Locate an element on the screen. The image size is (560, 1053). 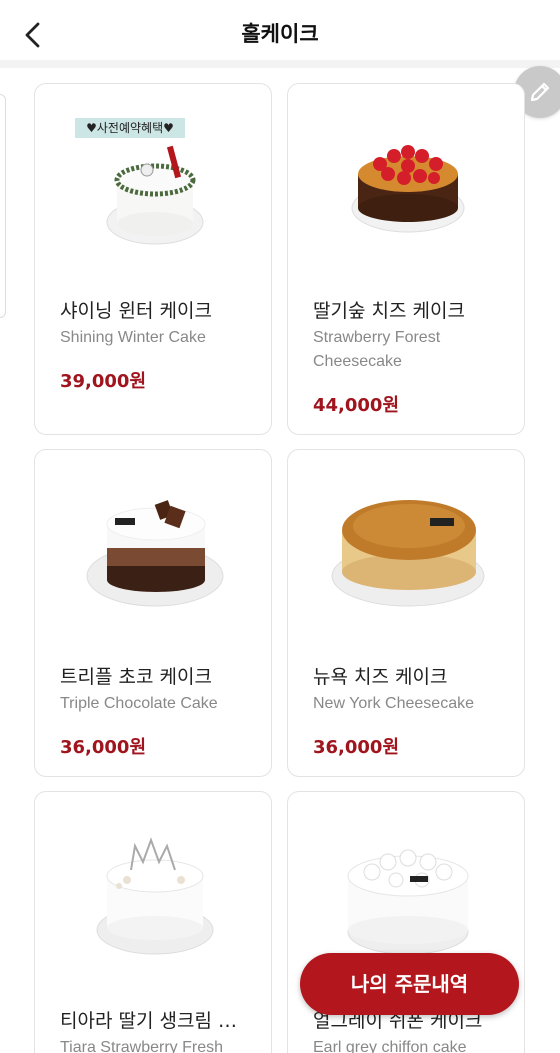
product-name-en: Triple Chocolate Cake is located at coordinates (139, 703).